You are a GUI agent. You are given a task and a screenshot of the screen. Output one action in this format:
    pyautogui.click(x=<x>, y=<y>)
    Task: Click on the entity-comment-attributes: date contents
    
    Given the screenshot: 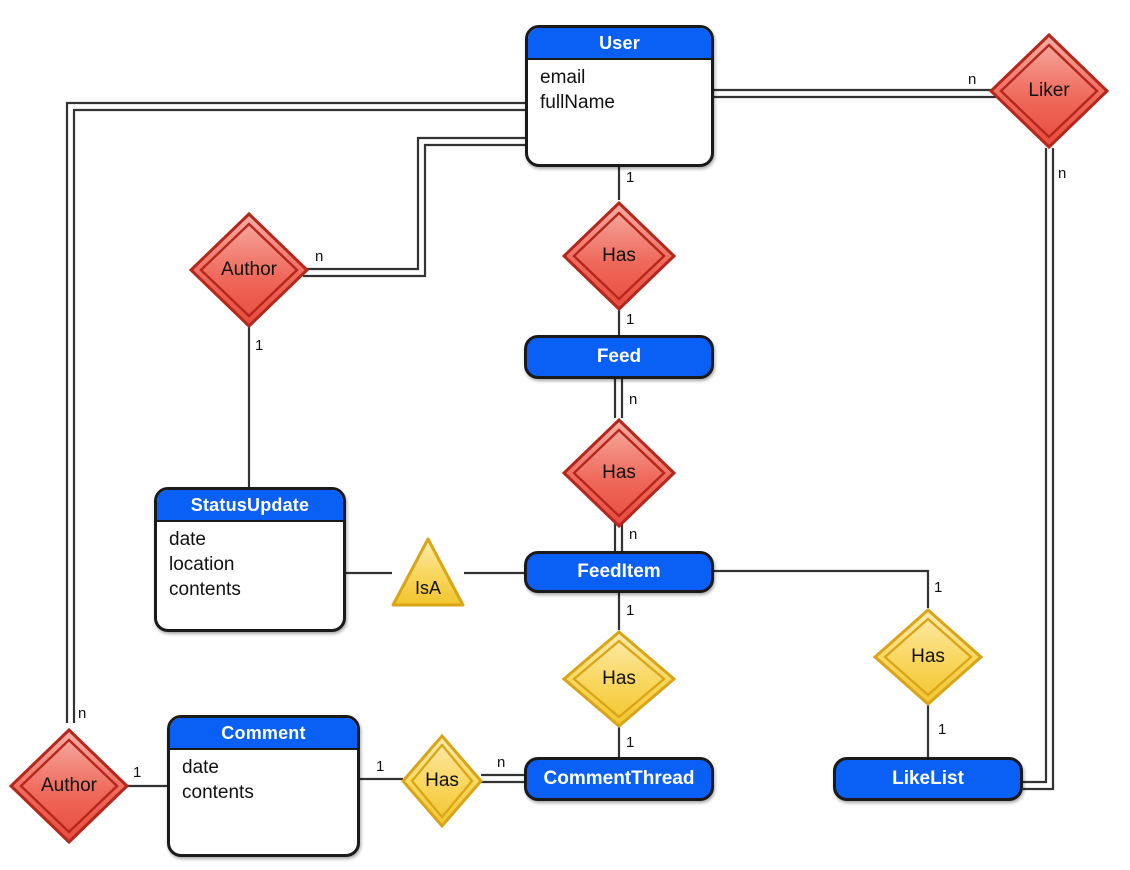 What is the action you would take?
    pyautogui.click(x=263, y=779)
    